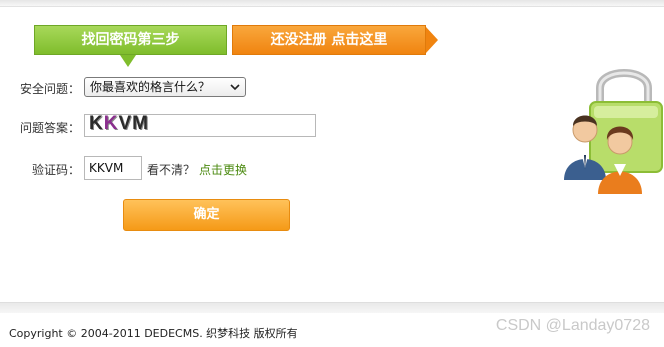 The width and height of the screenshot is (664, 347). I want to click on current-step-tab: 找回密码第三步, so click(130, 40).